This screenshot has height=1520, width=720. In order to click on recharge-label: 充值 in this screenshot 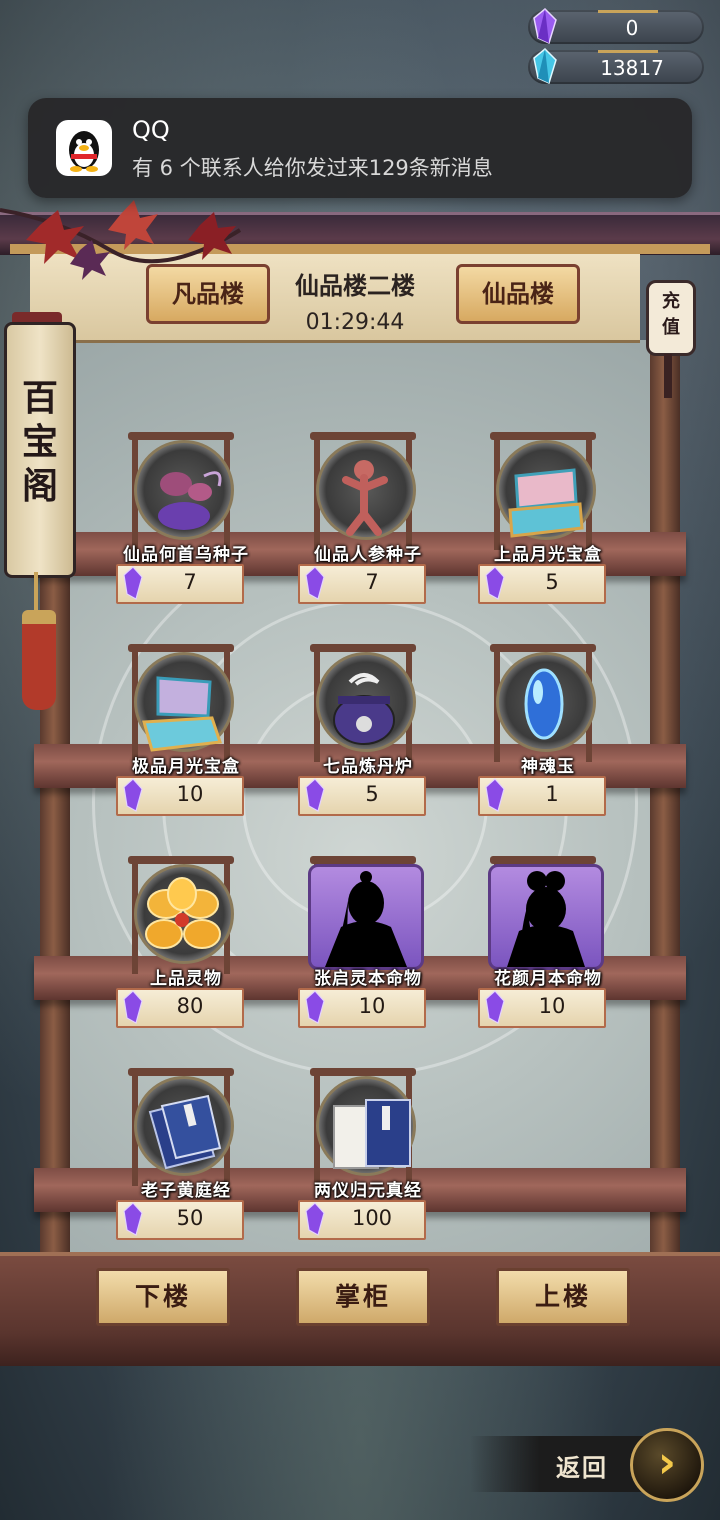, I will do `click(671, 314)`.